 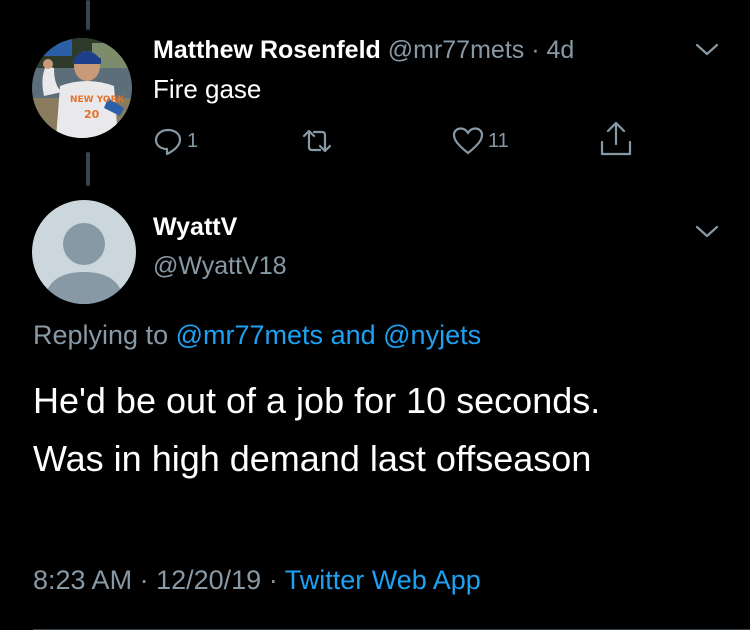 I want to click on main-author-handle: @WyattV18, so click(x=220, y=266).